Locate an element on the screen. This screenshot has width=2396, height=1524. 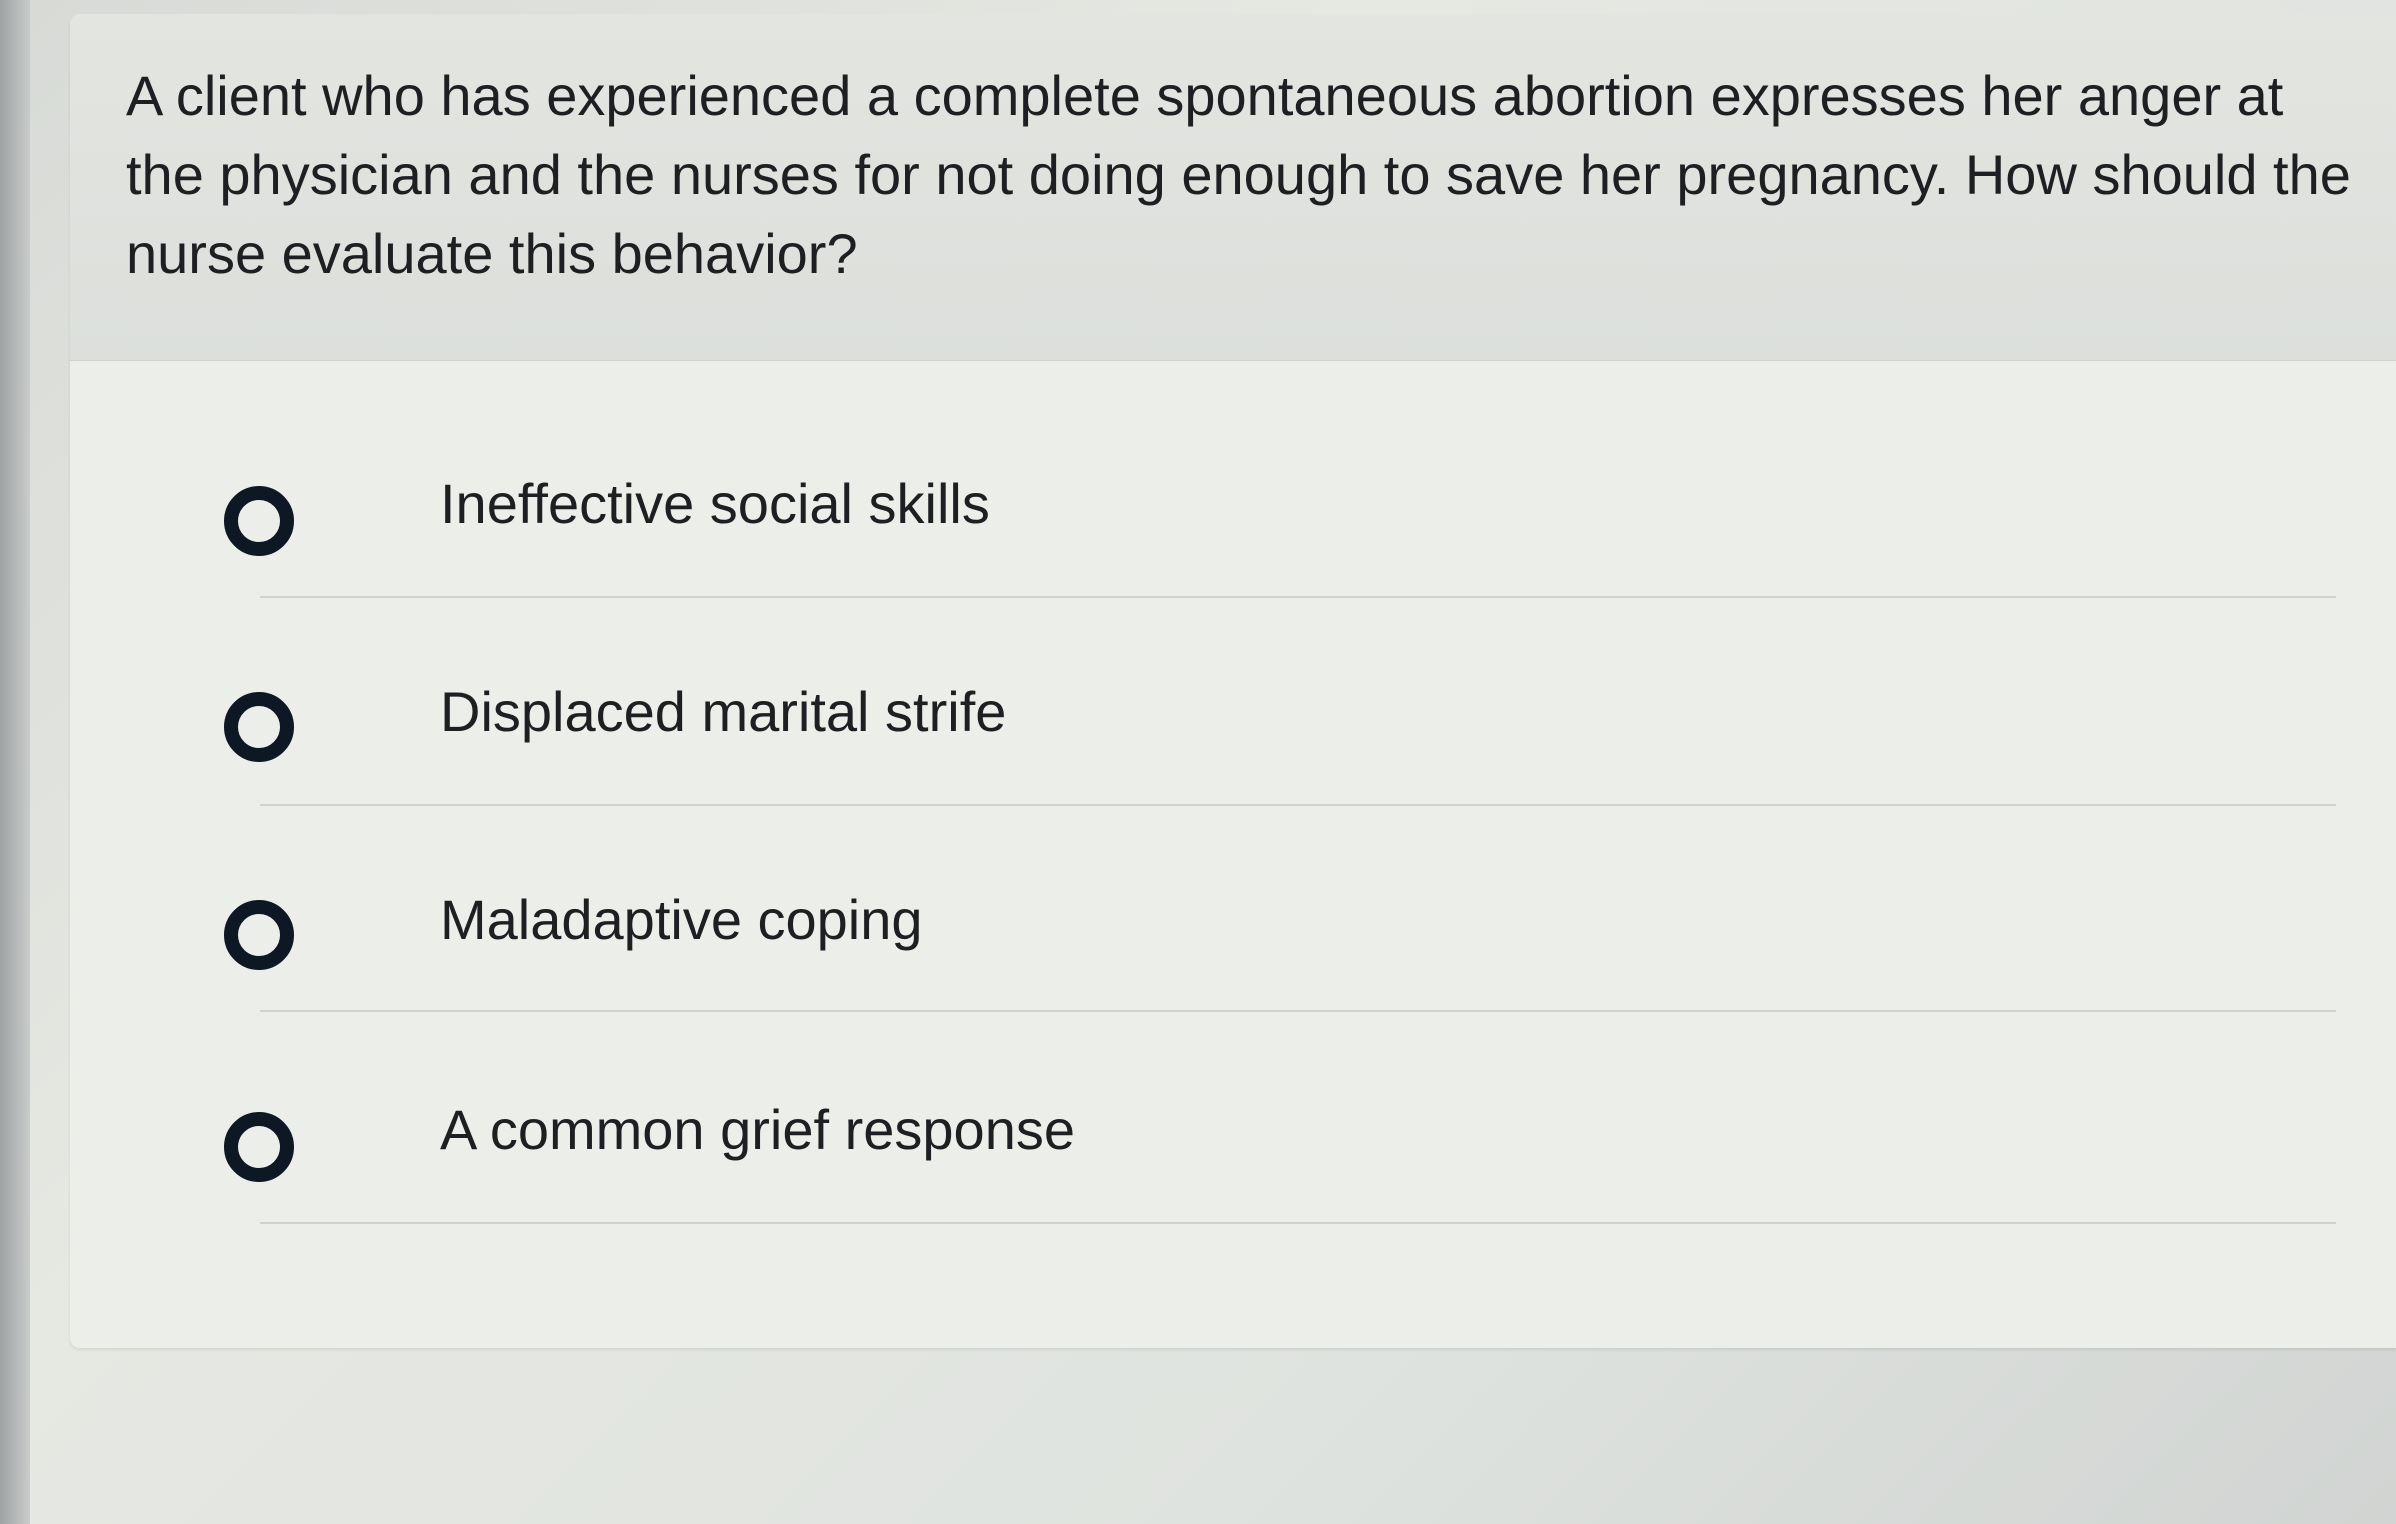
option-common-grief-response: A common grief response is located at coordinates (1266, 1178).